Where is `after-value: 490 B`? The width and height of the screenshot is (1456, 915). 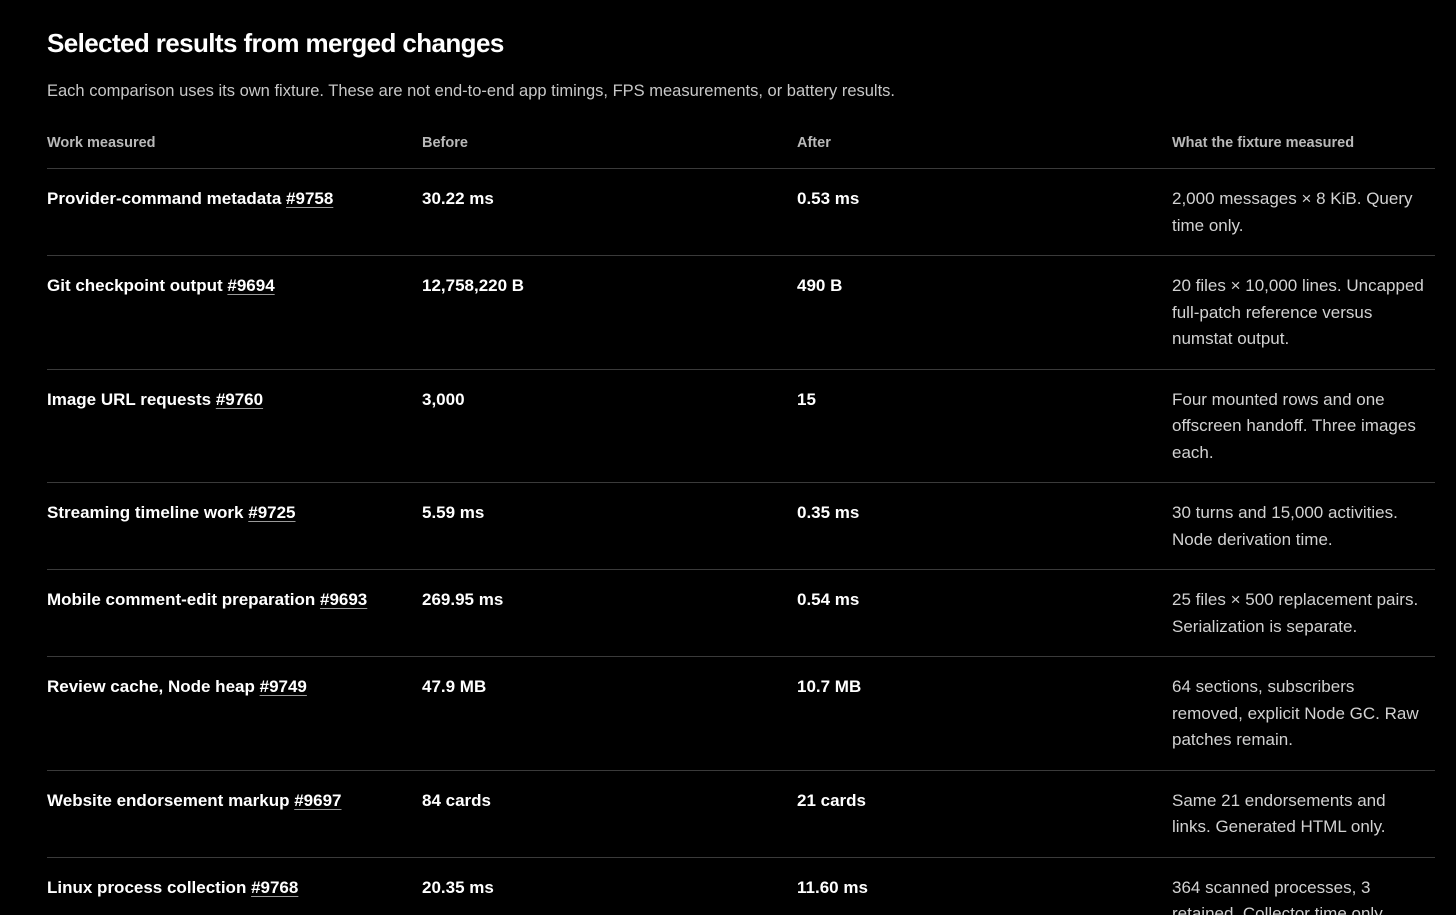
after-value: 490 B is located at coordinates (820, 285).